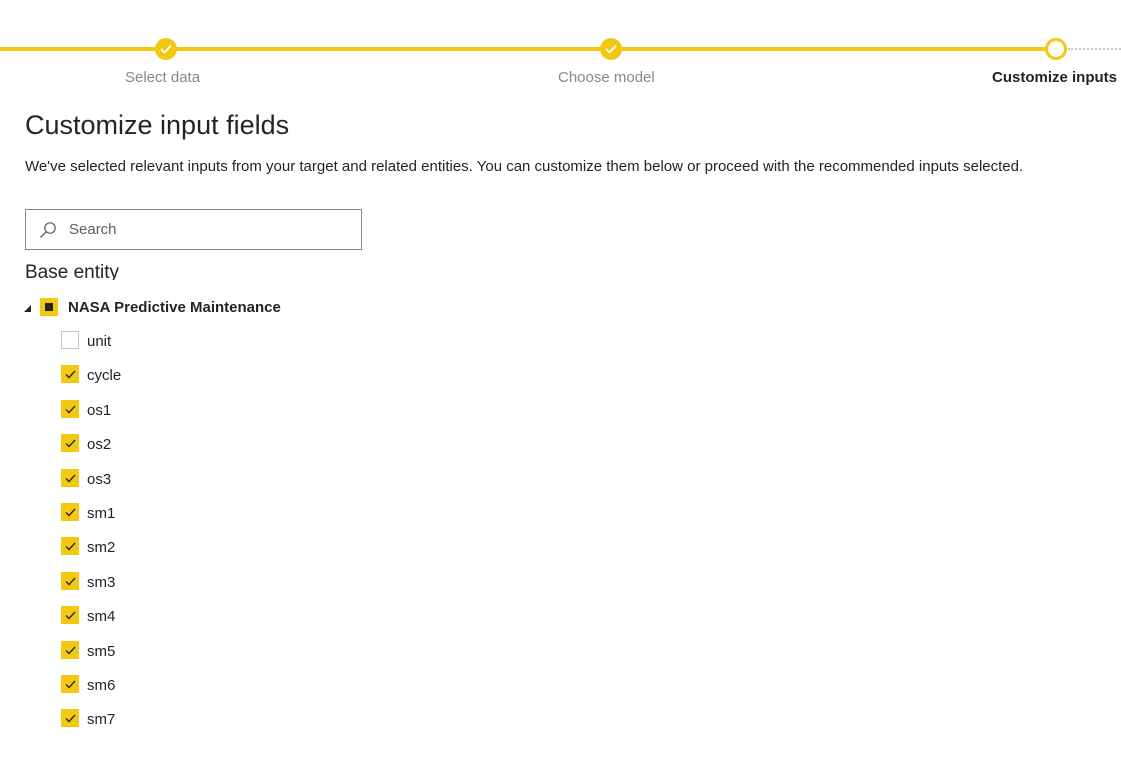 The image size is (1121, 763). What do you see at coordinates (1055, 77) in the screenshot?
I see `step-label-customize-inputs: Customize inputs` at bounding box center [1055, 77].